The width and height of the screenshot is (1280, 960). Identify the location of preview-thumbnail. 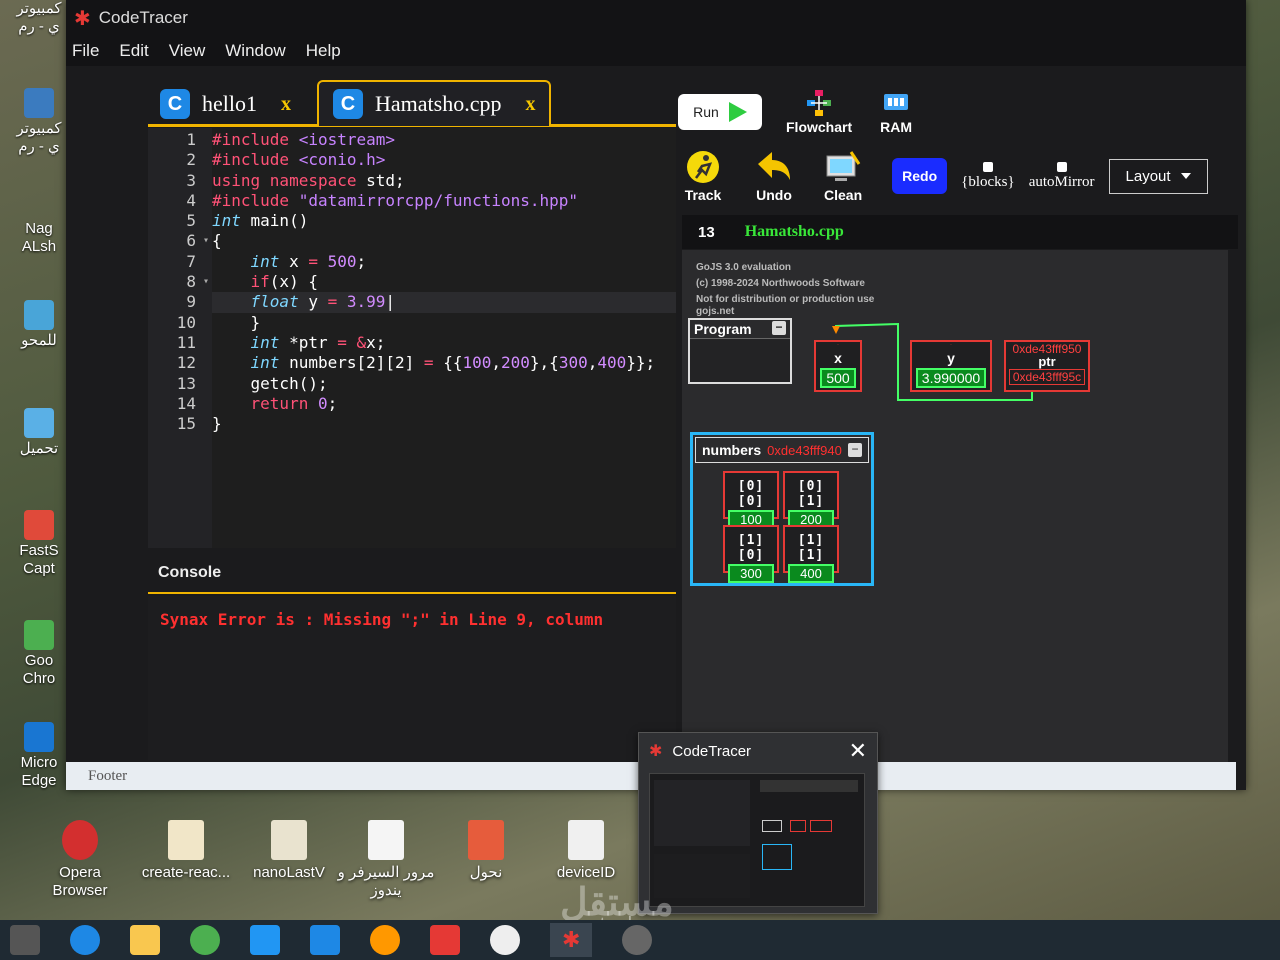
(757, 840).